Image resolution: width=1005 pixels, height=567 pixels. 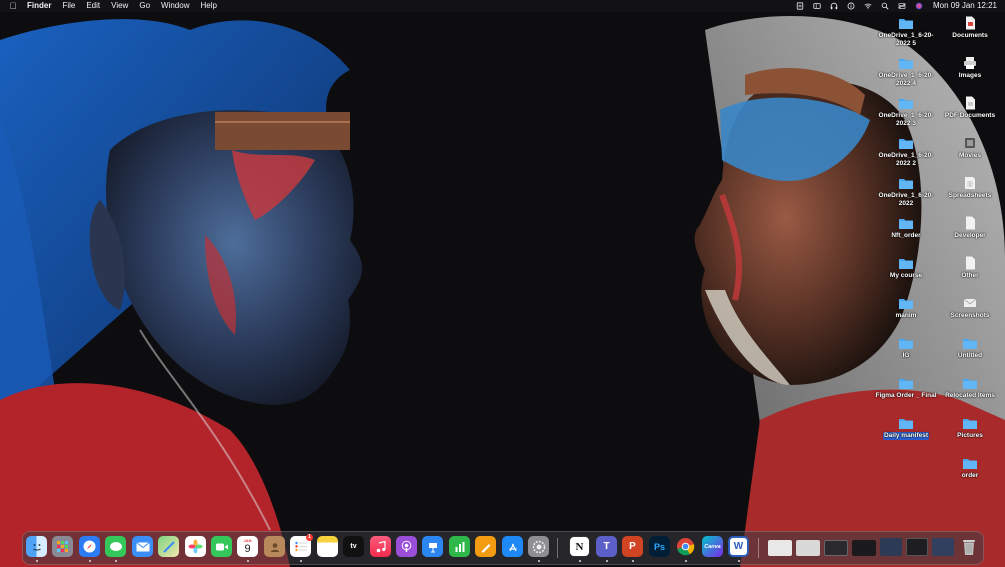 I want to click on trash-icon, so click(x=968, y=546).